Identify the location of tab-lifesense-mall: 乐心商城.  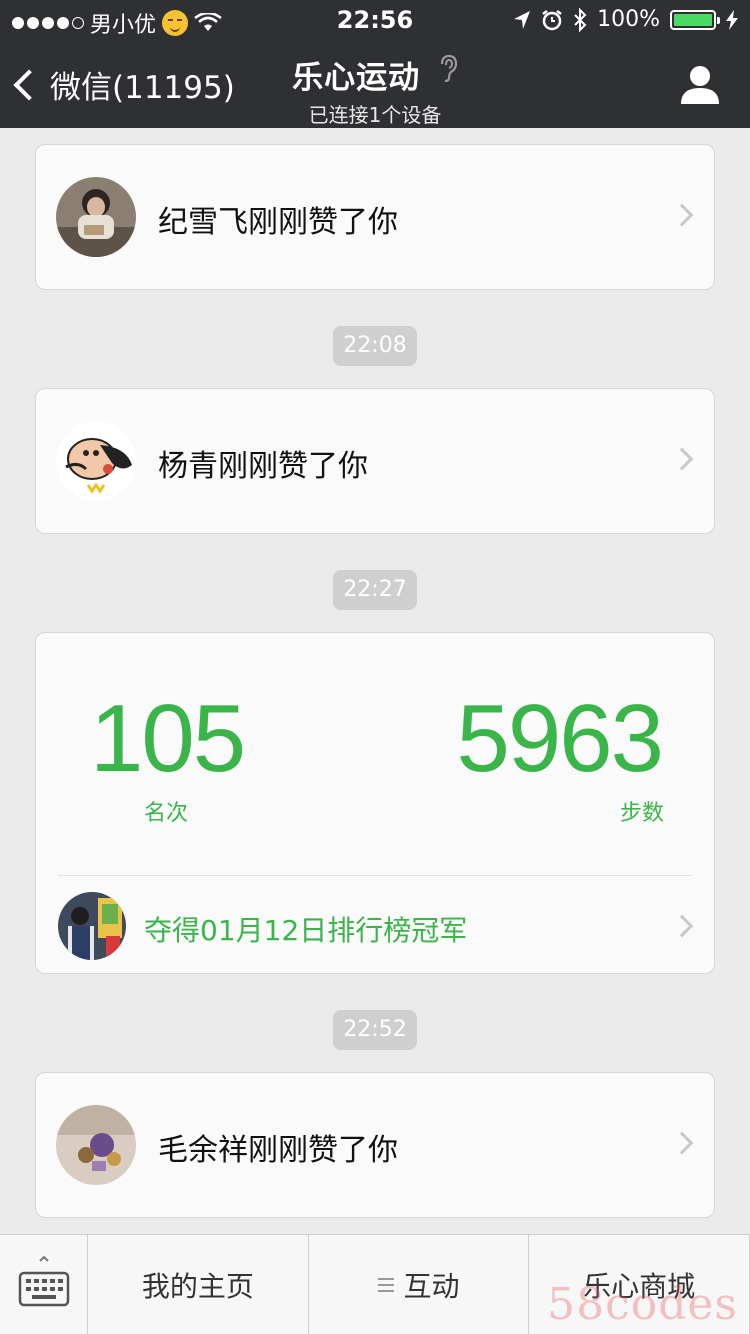
(639, 1284).